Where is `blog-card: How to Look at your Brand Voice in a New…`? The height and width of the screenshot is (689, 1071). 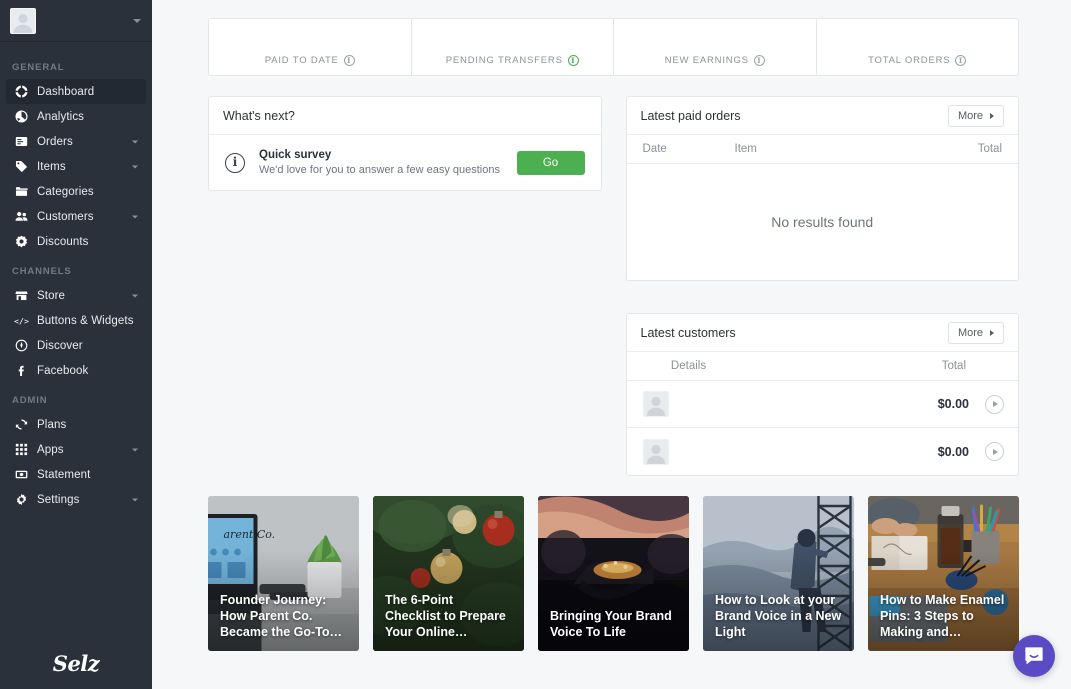 blog-card: How to Look at your Brand Voice in a New… is located at coordinates (778, 573).